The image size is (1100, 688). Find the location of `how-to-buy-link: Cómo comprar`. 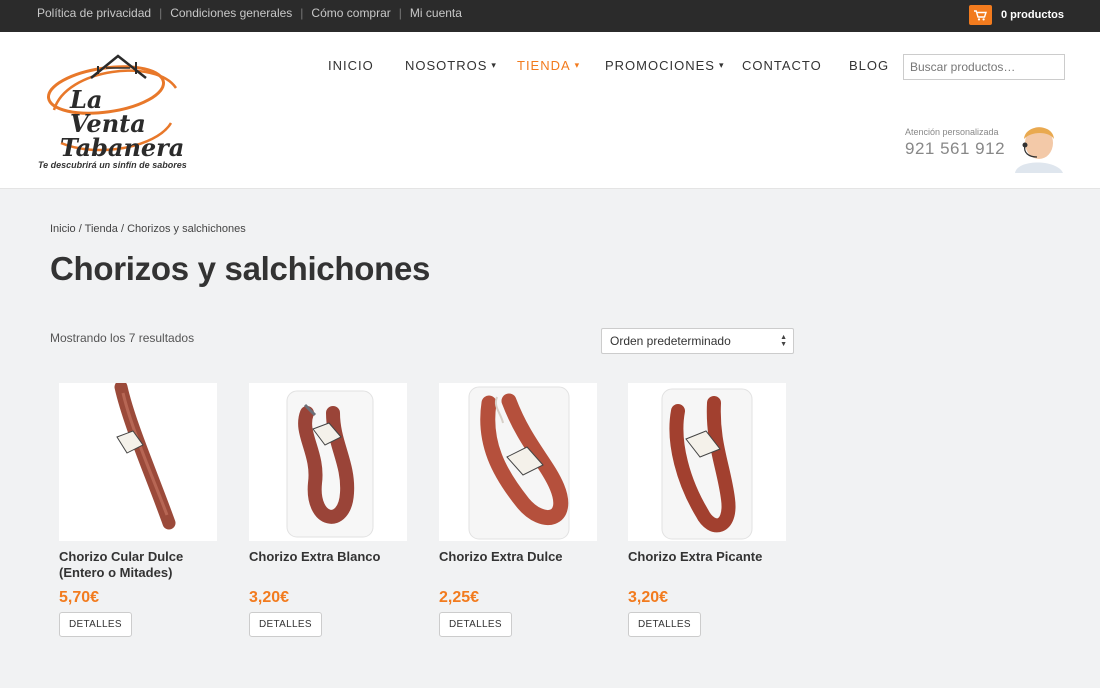

how-to-buy-link: Cómo comprar is located at coordinates (350, 13).